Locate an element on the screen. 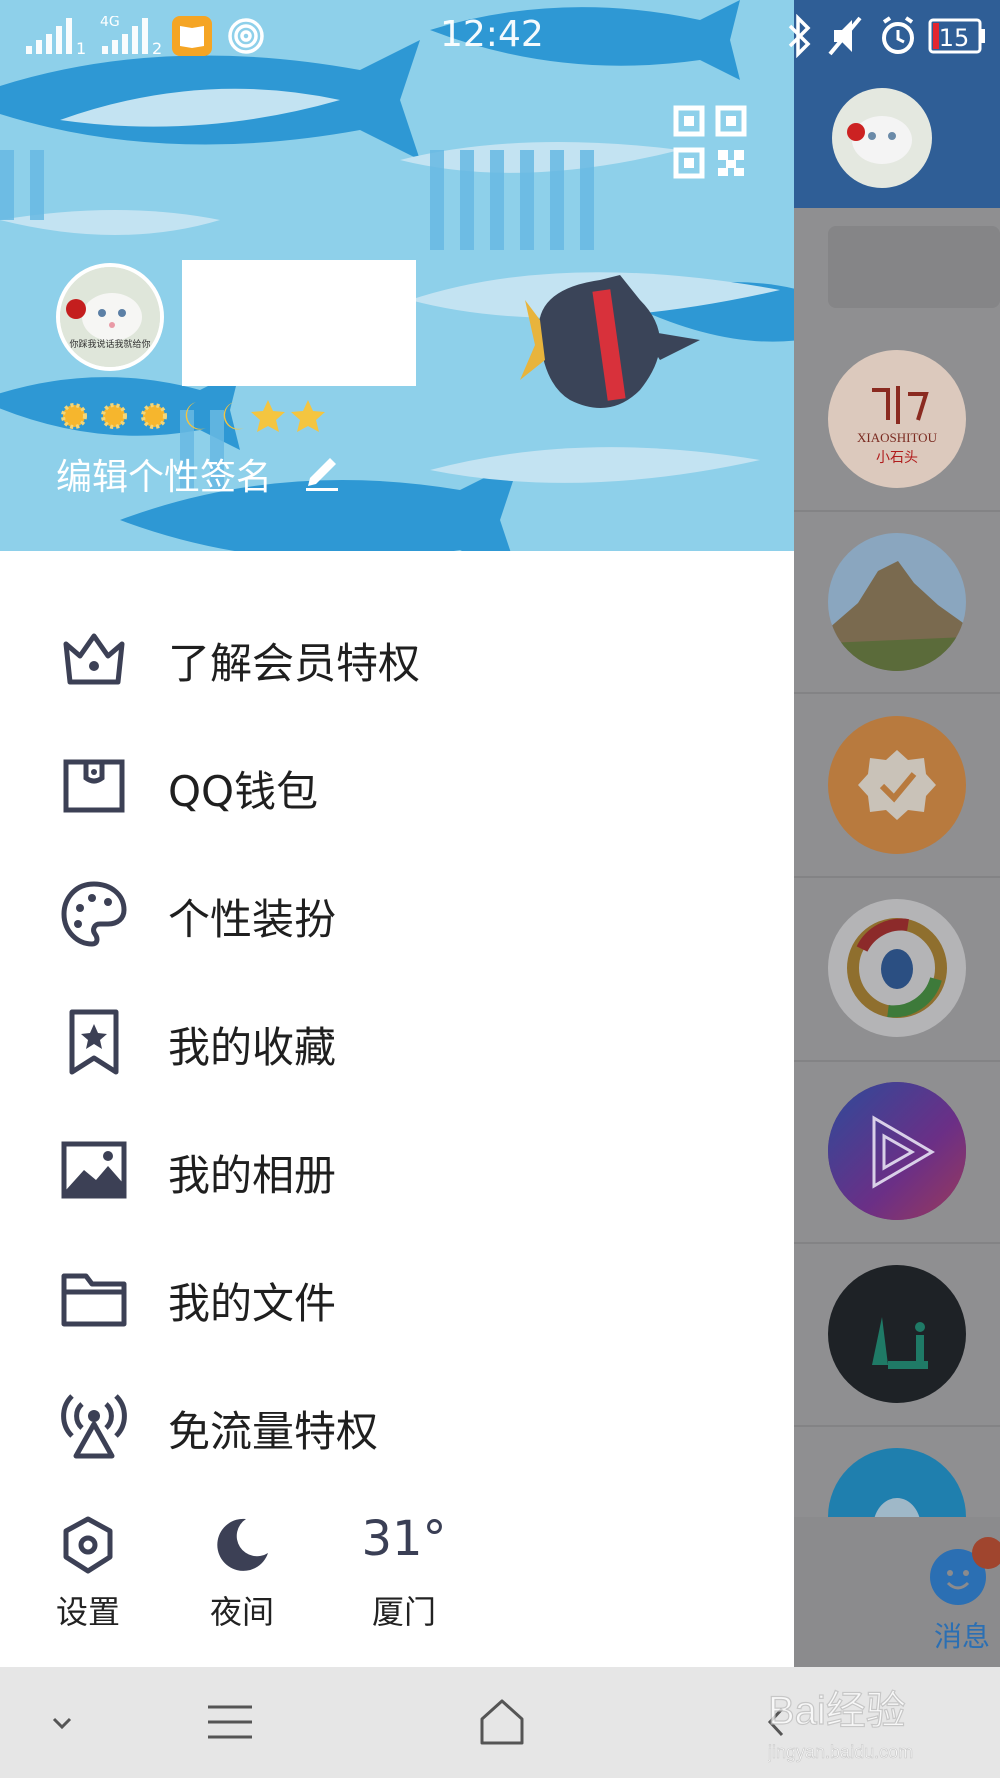  contact-avatar-mountain is located at coordinates (897, 602).